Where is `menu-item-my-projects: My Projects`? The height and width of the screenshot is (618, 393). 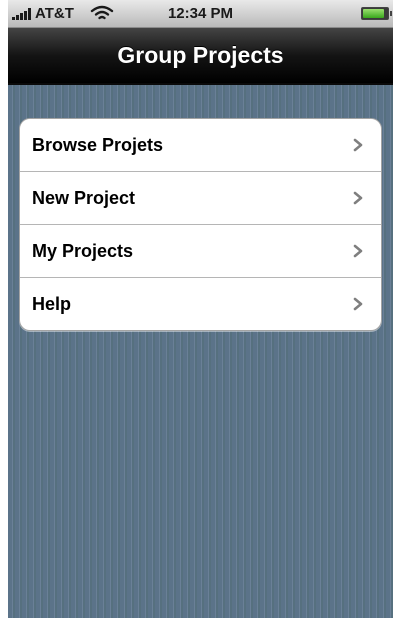 menu-item-my-projects: My Projects is located at coordinates (200, 251).